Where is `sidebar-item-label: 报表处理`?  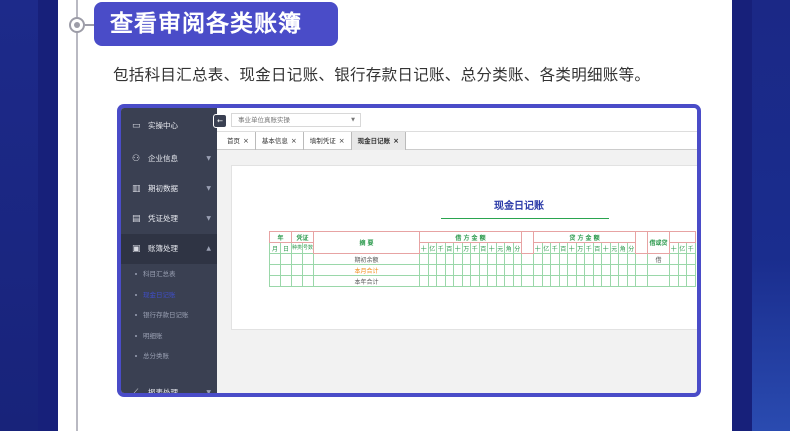
sidebar-item-label: 报表处理 is located at coordinates (163, 390).